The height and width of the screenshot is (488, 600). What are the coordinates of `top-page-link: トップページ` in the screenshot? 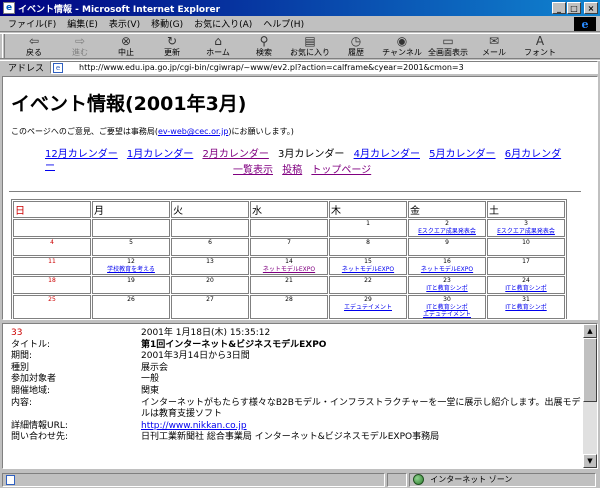 It's located at (341, 170).